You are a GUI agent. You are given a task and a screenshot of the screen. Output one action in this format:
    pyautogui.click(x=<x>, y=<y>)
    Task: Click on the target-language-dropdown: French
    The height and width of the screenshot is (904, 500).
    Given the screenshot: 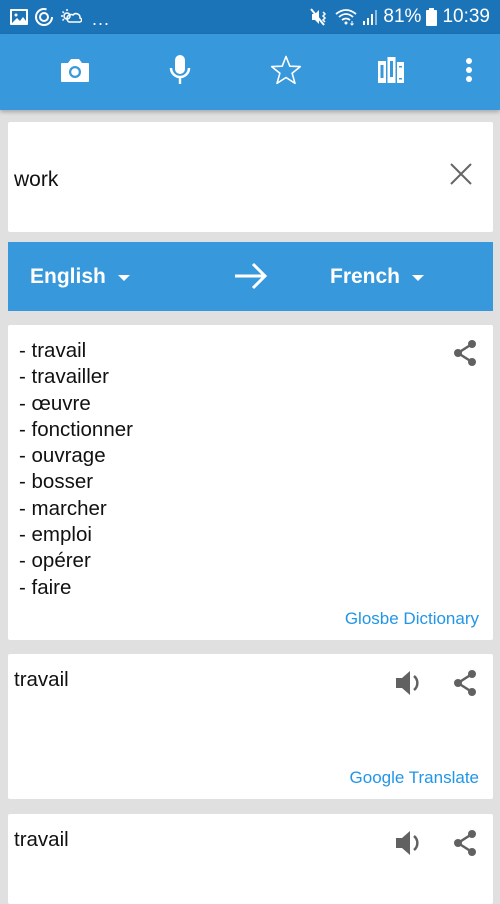 What is the action you would take?
    pyautogui.click(x=377, y=276)
    